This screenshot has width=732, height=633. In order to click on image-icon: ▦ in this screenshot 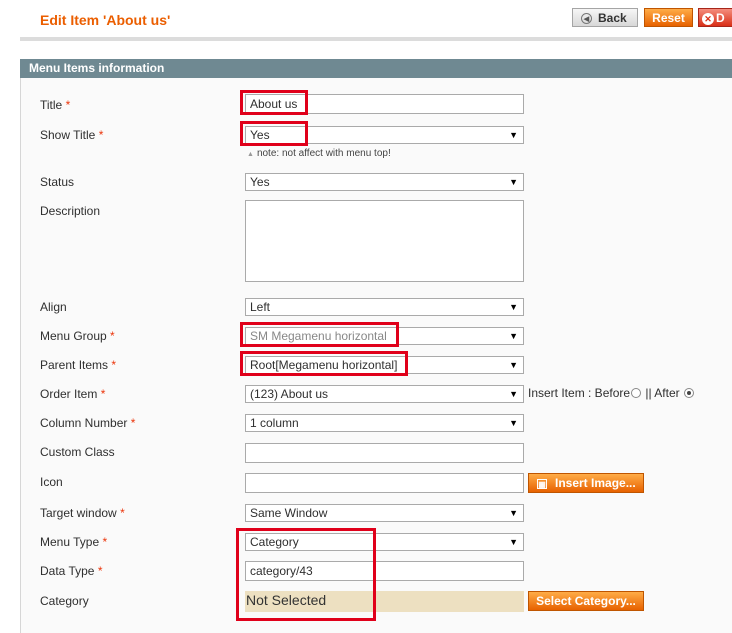, I will do `click(542, 483)`.